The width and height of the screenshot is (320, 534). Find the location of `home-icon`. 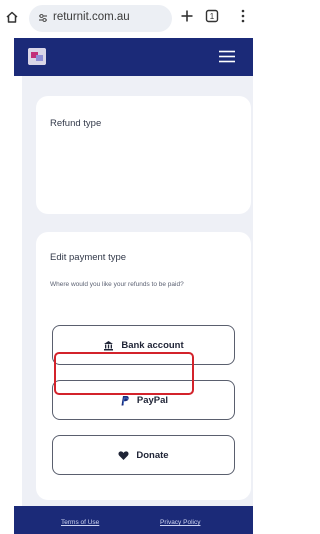

home-icon is located at coordinates (12, 17).